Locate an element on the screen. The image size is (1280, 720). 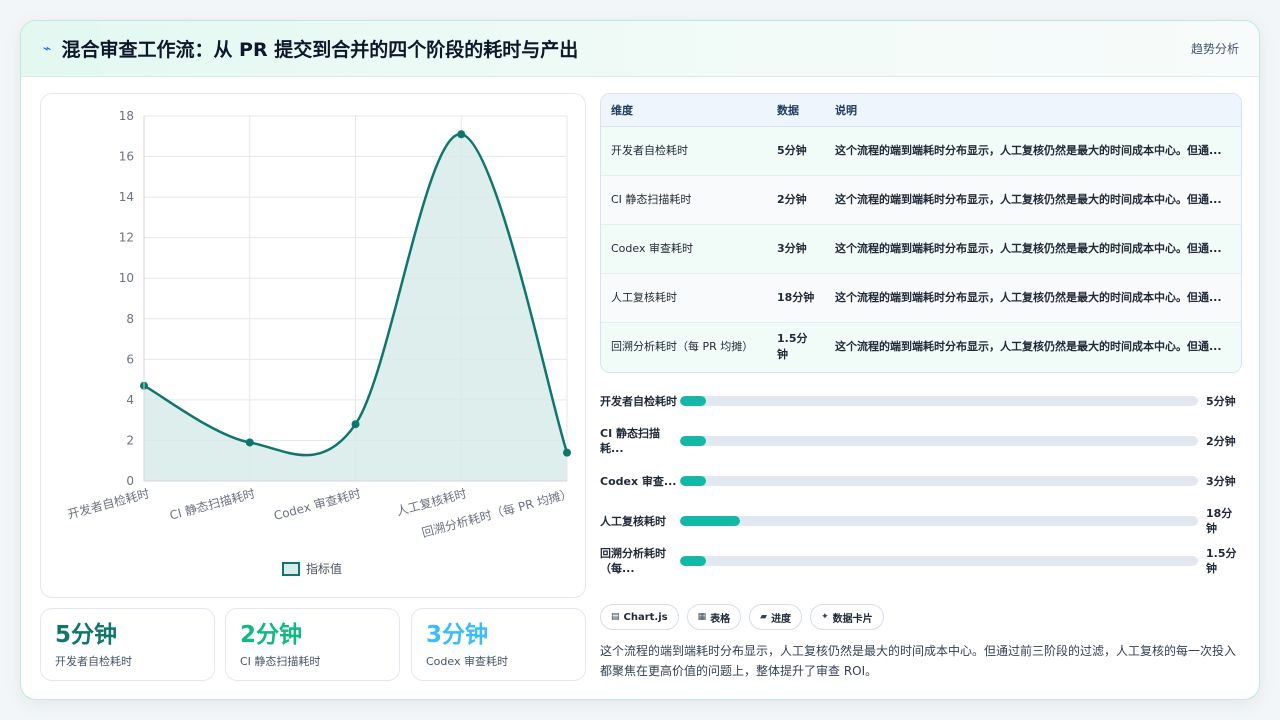
table-cell-dimension: 开发者自检耗时 is located at coordinates (684, 151).